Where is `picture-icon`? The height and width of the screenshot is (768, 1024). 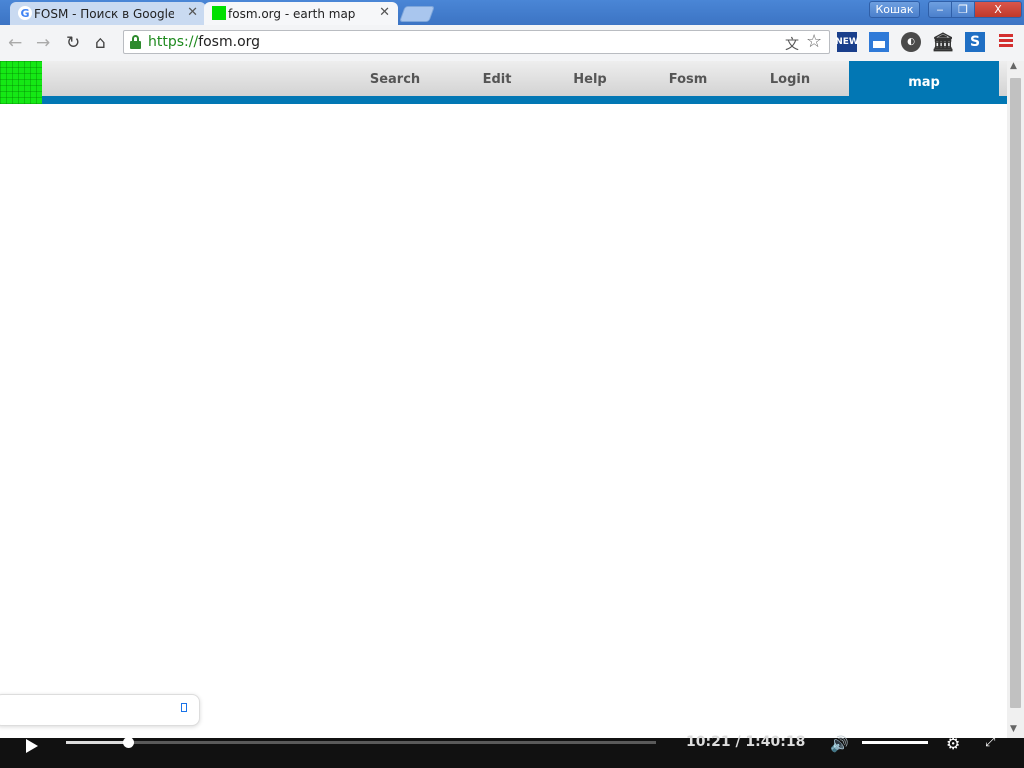 picture-icon is located at coordinates (879, 42).